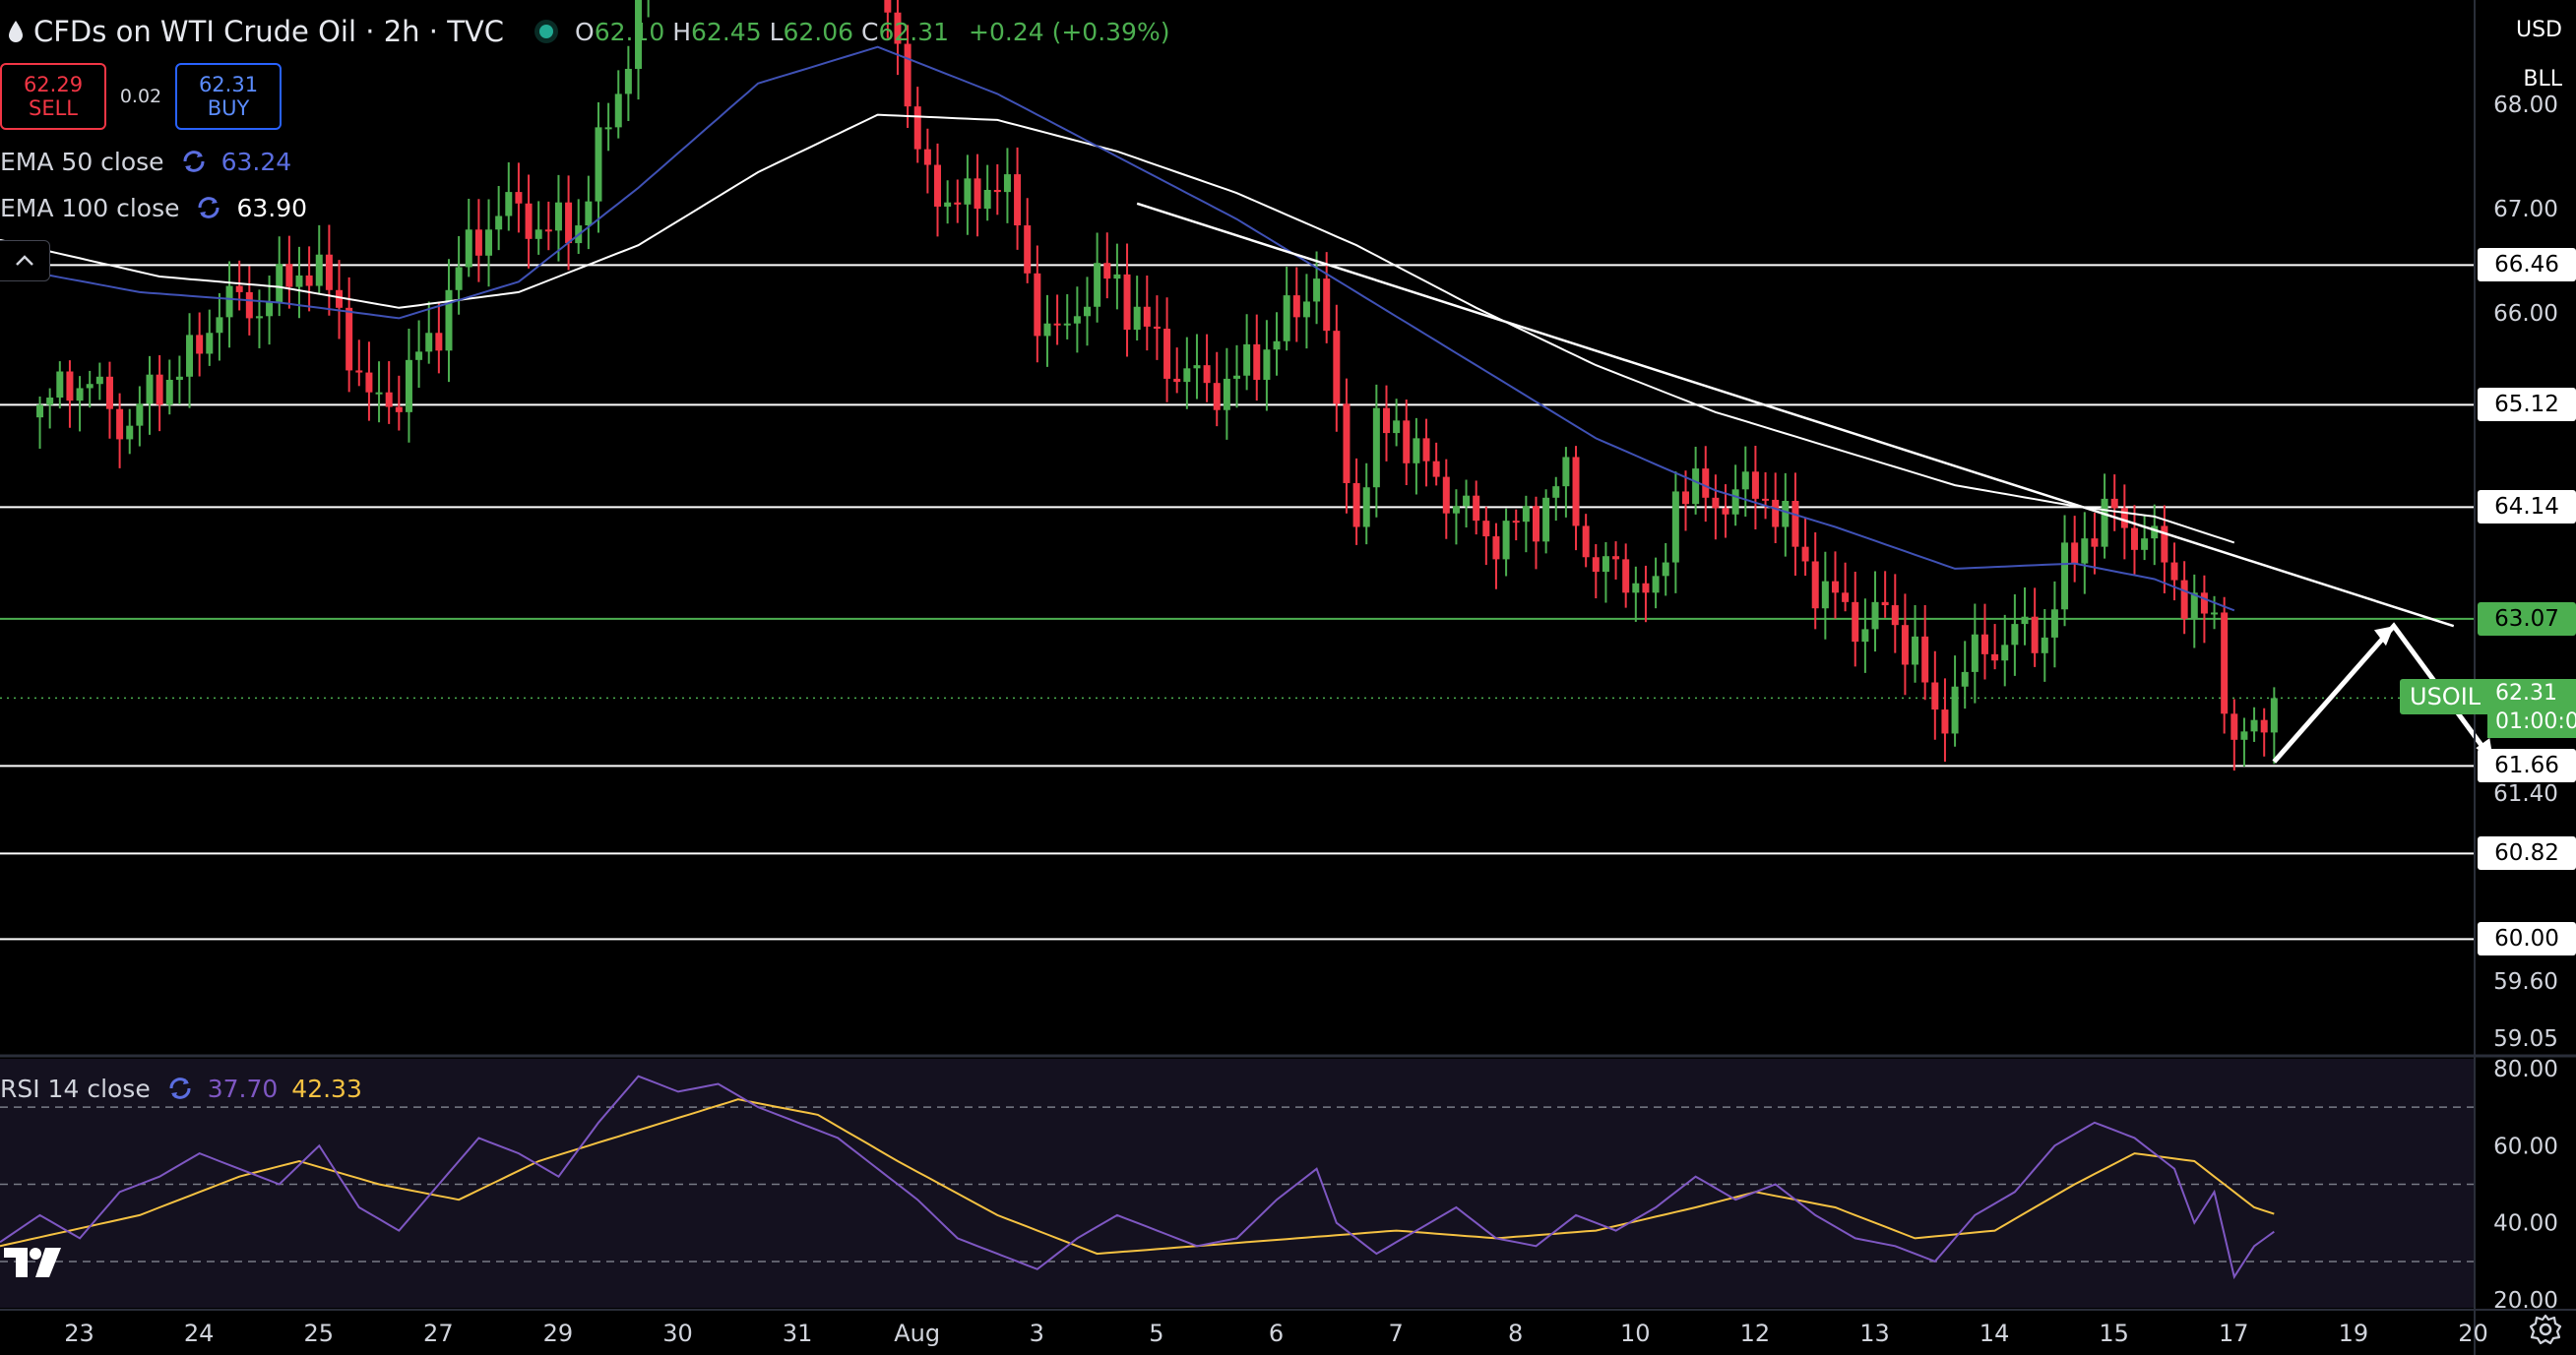 This screenshot has height=1355, width=2576. Describe the element at coordinates (1069, 31) in the screenshot. I see `change-value: +0.24 (+0.39%)` at that location.